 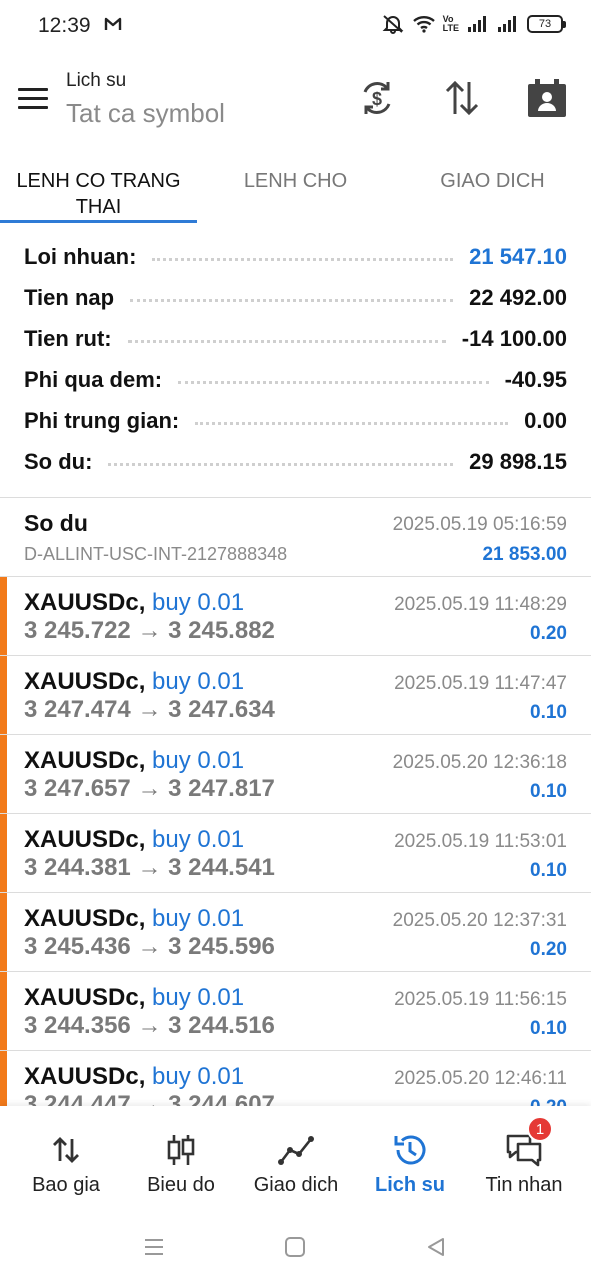 I want to click on deal-prices: 3 247.657 → 3 247.817, so click(x=149, y=788).